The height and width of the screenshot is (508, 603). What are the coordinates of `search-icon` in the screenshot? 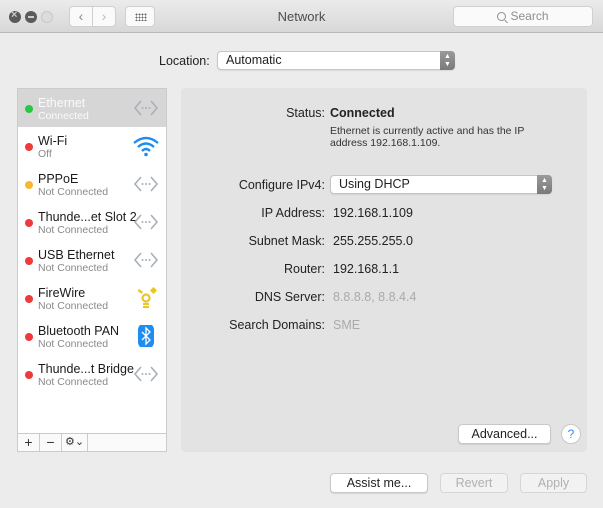 It's located at (502, 16).